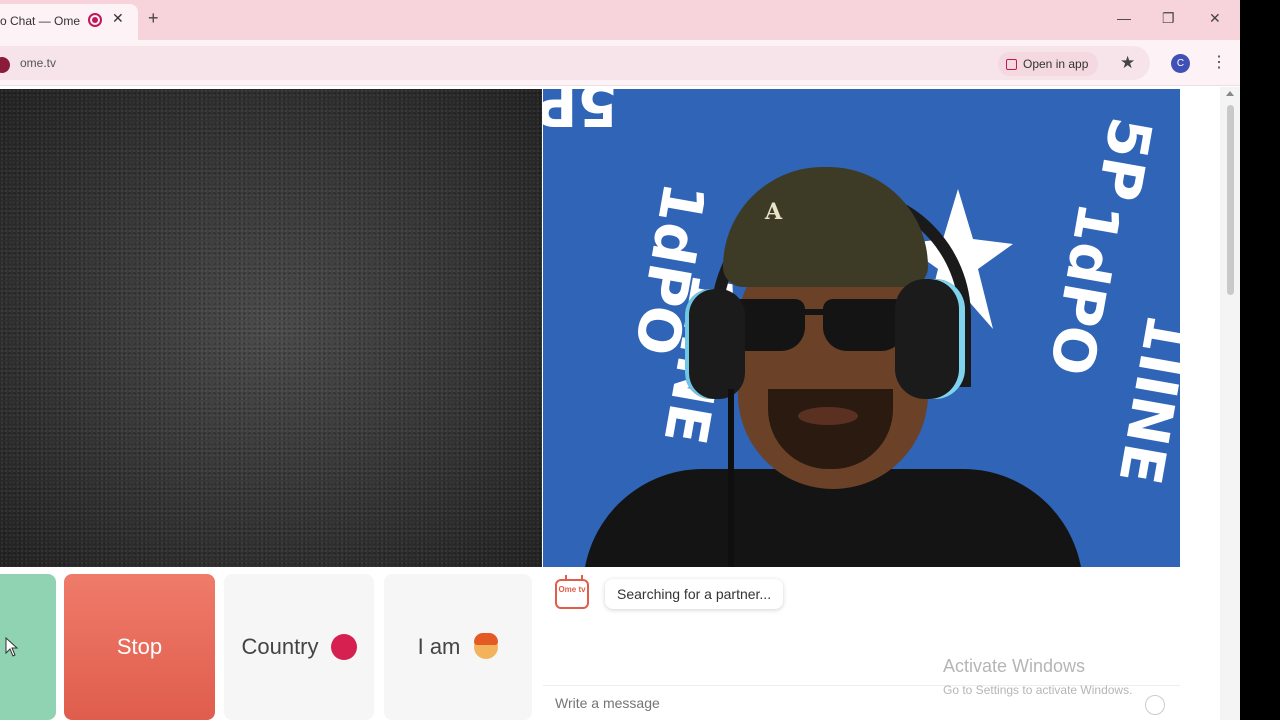 Image resolution: width=1280 pixels, height=720 pixels. What do you see at coordinates (864, 325) in the screenshot?
I see `right-lens` at bounding box center [864, 325].